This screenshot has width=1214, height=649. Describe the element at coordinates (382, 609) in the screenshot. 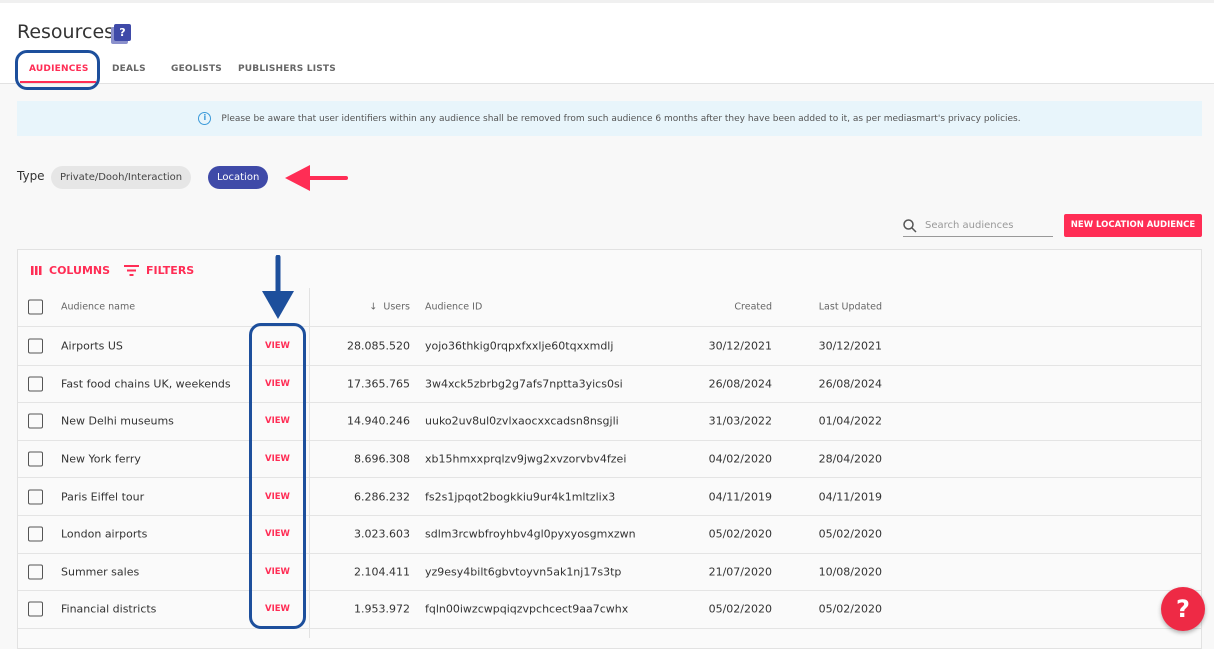

I see `users-count: 1.953.972` at that location.